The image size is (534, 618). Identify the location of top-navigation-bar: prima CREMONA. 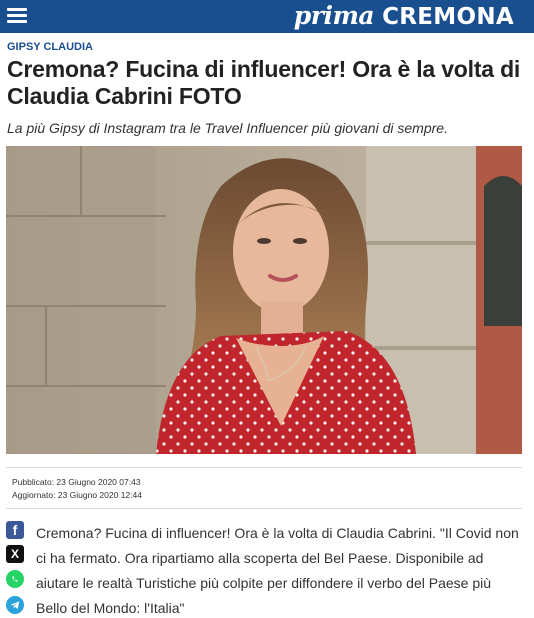
(267, 16).